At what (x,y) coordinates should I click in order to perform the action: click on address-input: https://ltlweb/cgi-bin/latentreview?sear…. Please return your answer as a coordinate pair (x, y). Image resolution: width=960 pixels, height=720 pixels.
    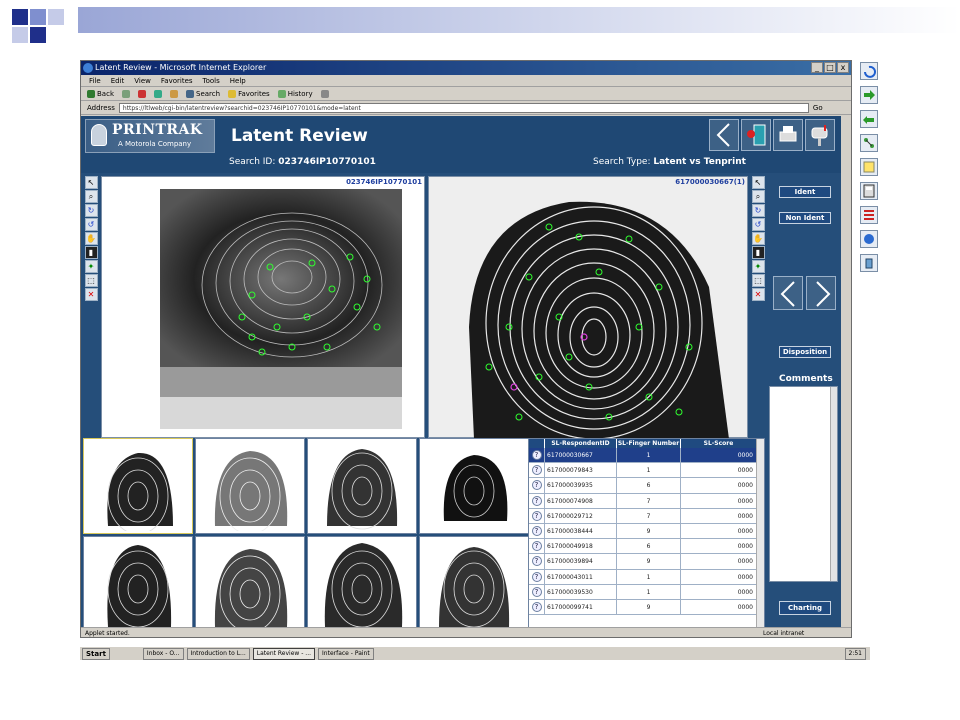
    Looking at the image, I should click on (463, 107).